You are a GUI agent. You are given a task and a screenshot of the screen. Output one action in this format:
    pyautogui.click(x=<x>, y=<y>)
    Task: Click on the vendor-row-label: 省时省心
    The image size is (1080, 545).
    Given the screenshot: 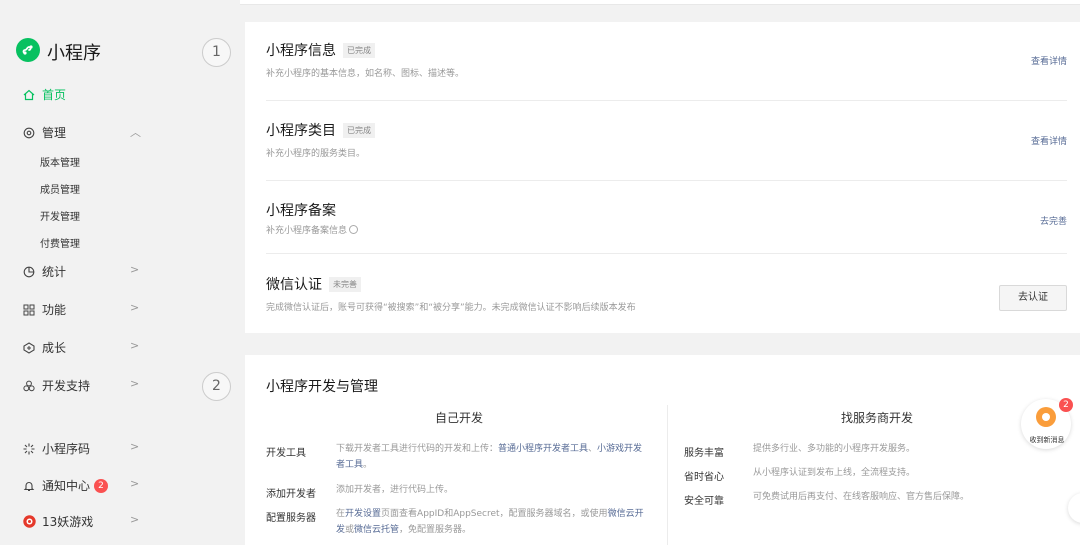 What is the action you would take?
    pyautogui.click(x=704, y=477)
    